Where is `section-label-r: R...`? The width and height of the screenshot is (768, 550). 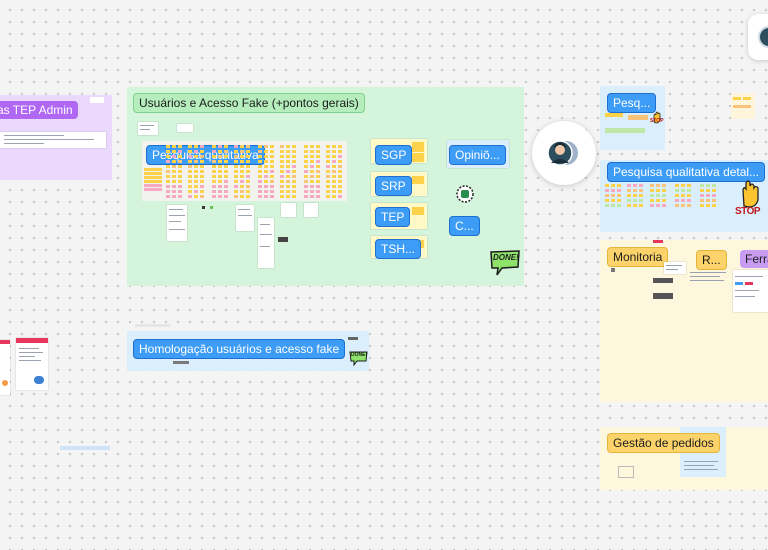 section-label-r: R... is located at coordinates (711, 260).